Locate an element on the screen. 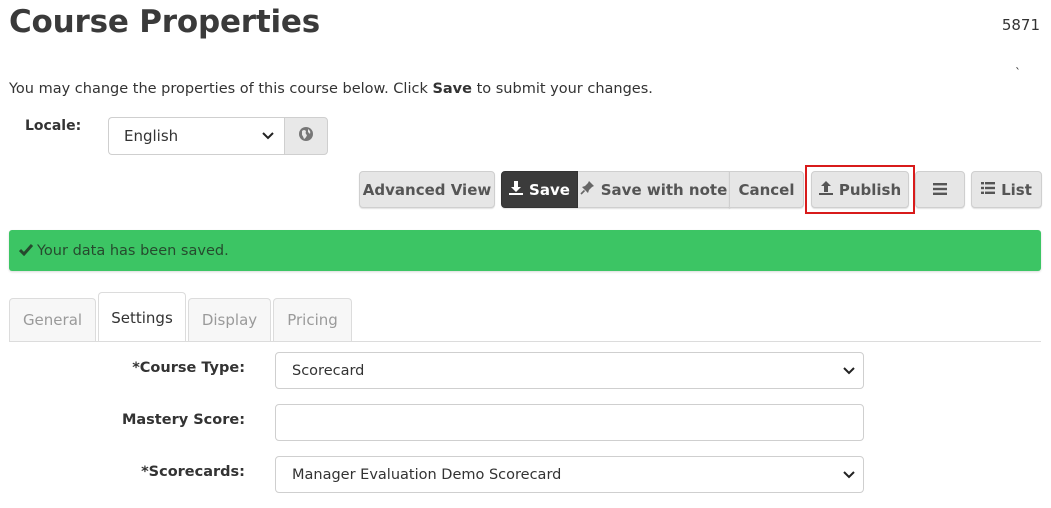 The height and width of the screenshot is (508, 1051). save-with-note-label: Save with note is located at coordinates (664, 189).